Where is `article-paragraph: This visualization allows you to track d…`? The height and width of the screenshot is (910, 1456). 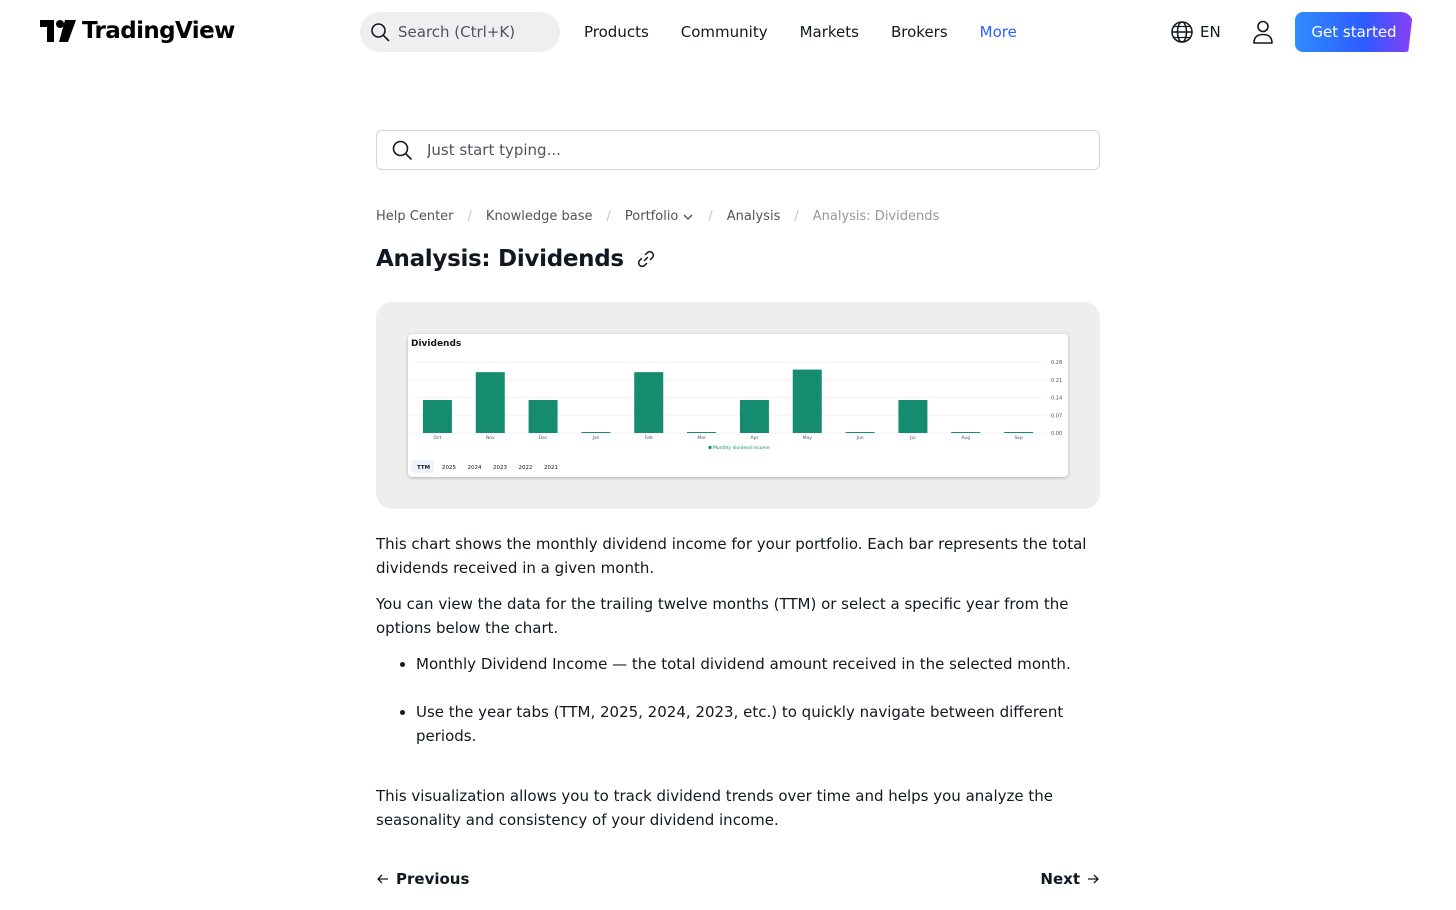 article-paragraph: This visualization allows you to track d… is located at coordinates (714, 808).